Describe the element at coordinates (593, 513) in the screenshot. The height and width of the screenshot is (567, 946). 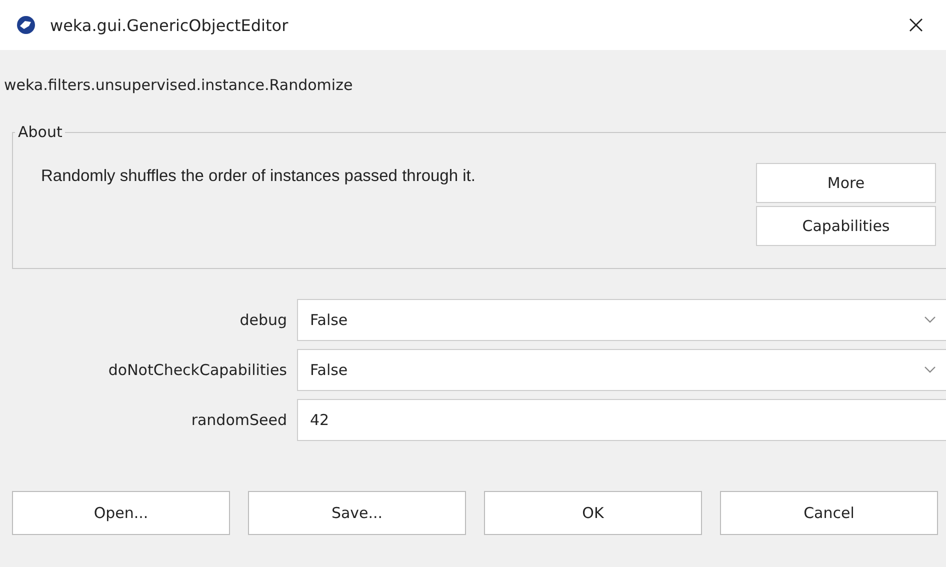
I see `dialog-button: OK` at that location.